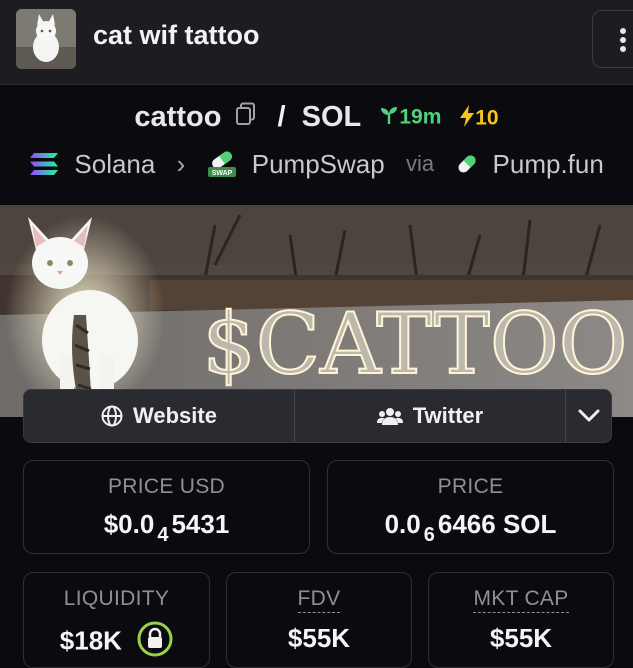 This screenshot has width=633, height=668. What do you see at coordinates (470, 486) in the screenshot?
I see `price-native-label: PRICE` at bounding box center [470, 486].